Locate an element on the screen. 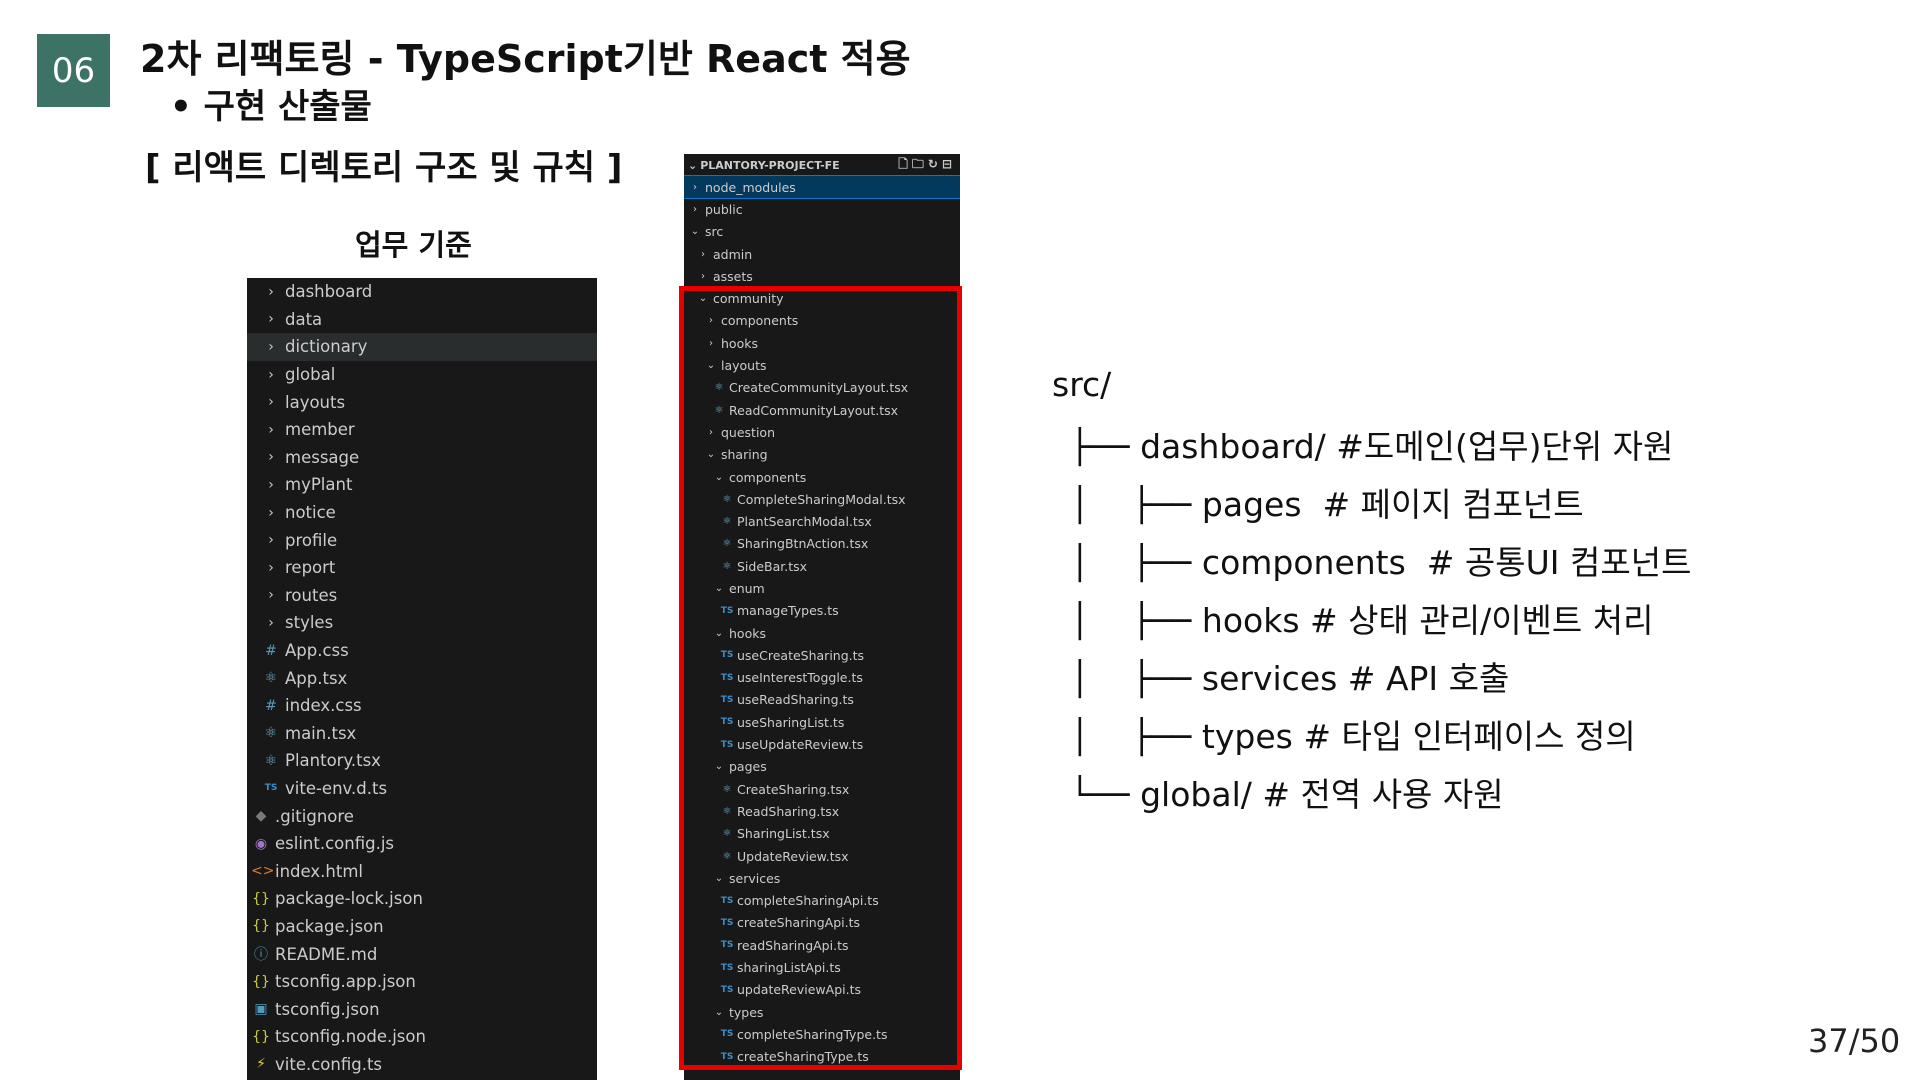  item-label: report is located at coordinates (310, 568).